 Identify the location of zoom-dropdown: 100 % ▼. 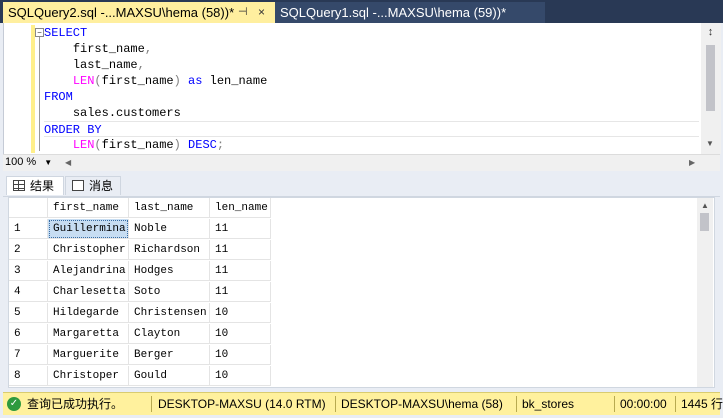
(28, 162).